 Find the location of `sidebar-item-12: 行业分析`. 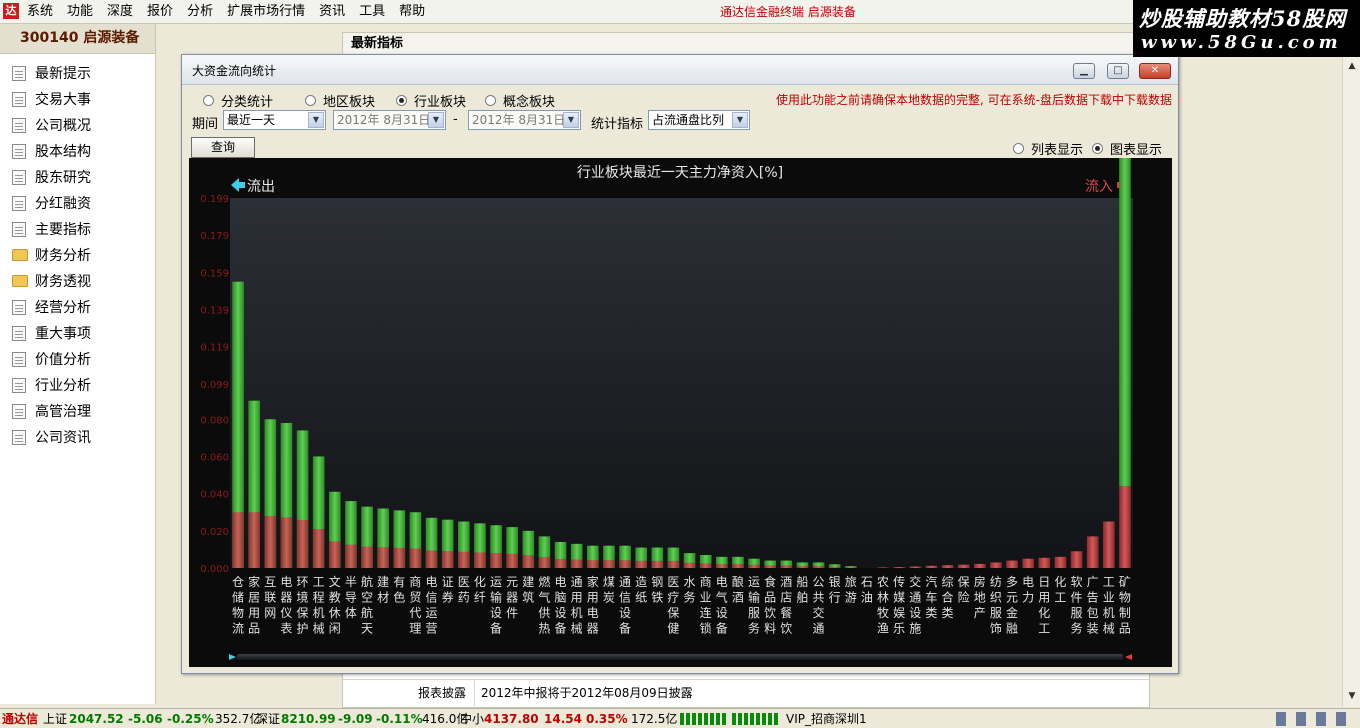

sidebar-item-12: 行业分析 is located at coordinates (77, 385).